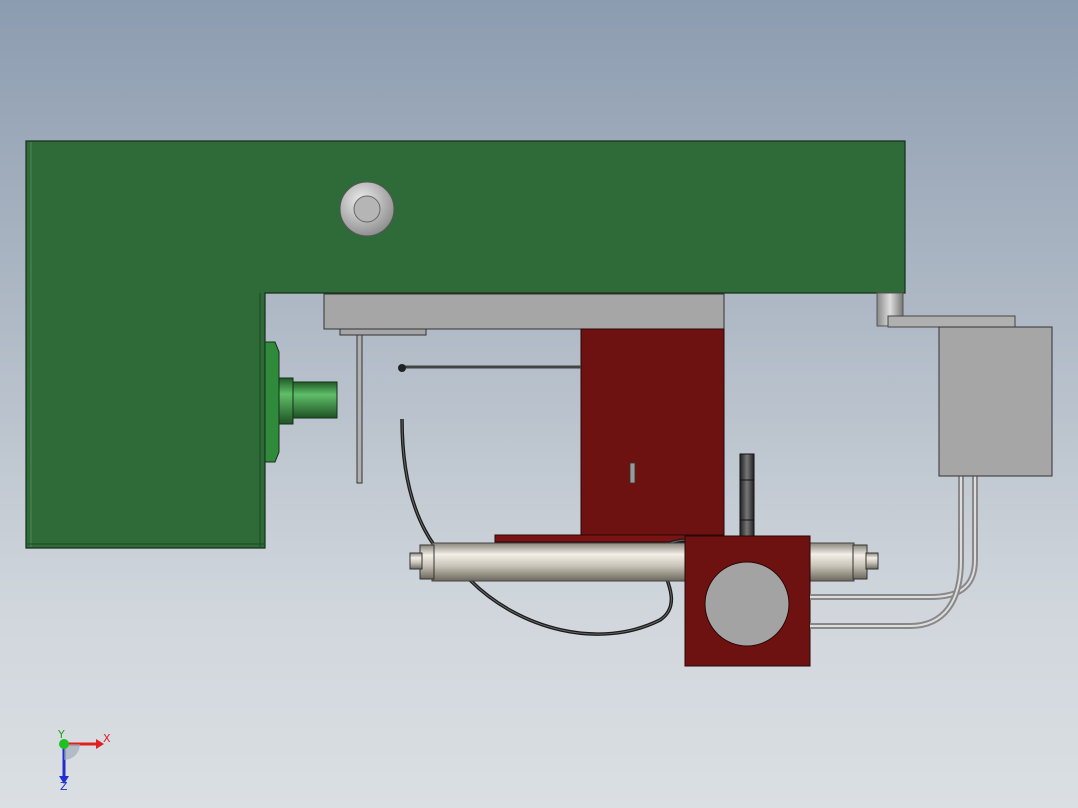 Image resolution: width=1078 pixels, height=808 pixels. I want to click on proximity-sensor, so click(747, 497).